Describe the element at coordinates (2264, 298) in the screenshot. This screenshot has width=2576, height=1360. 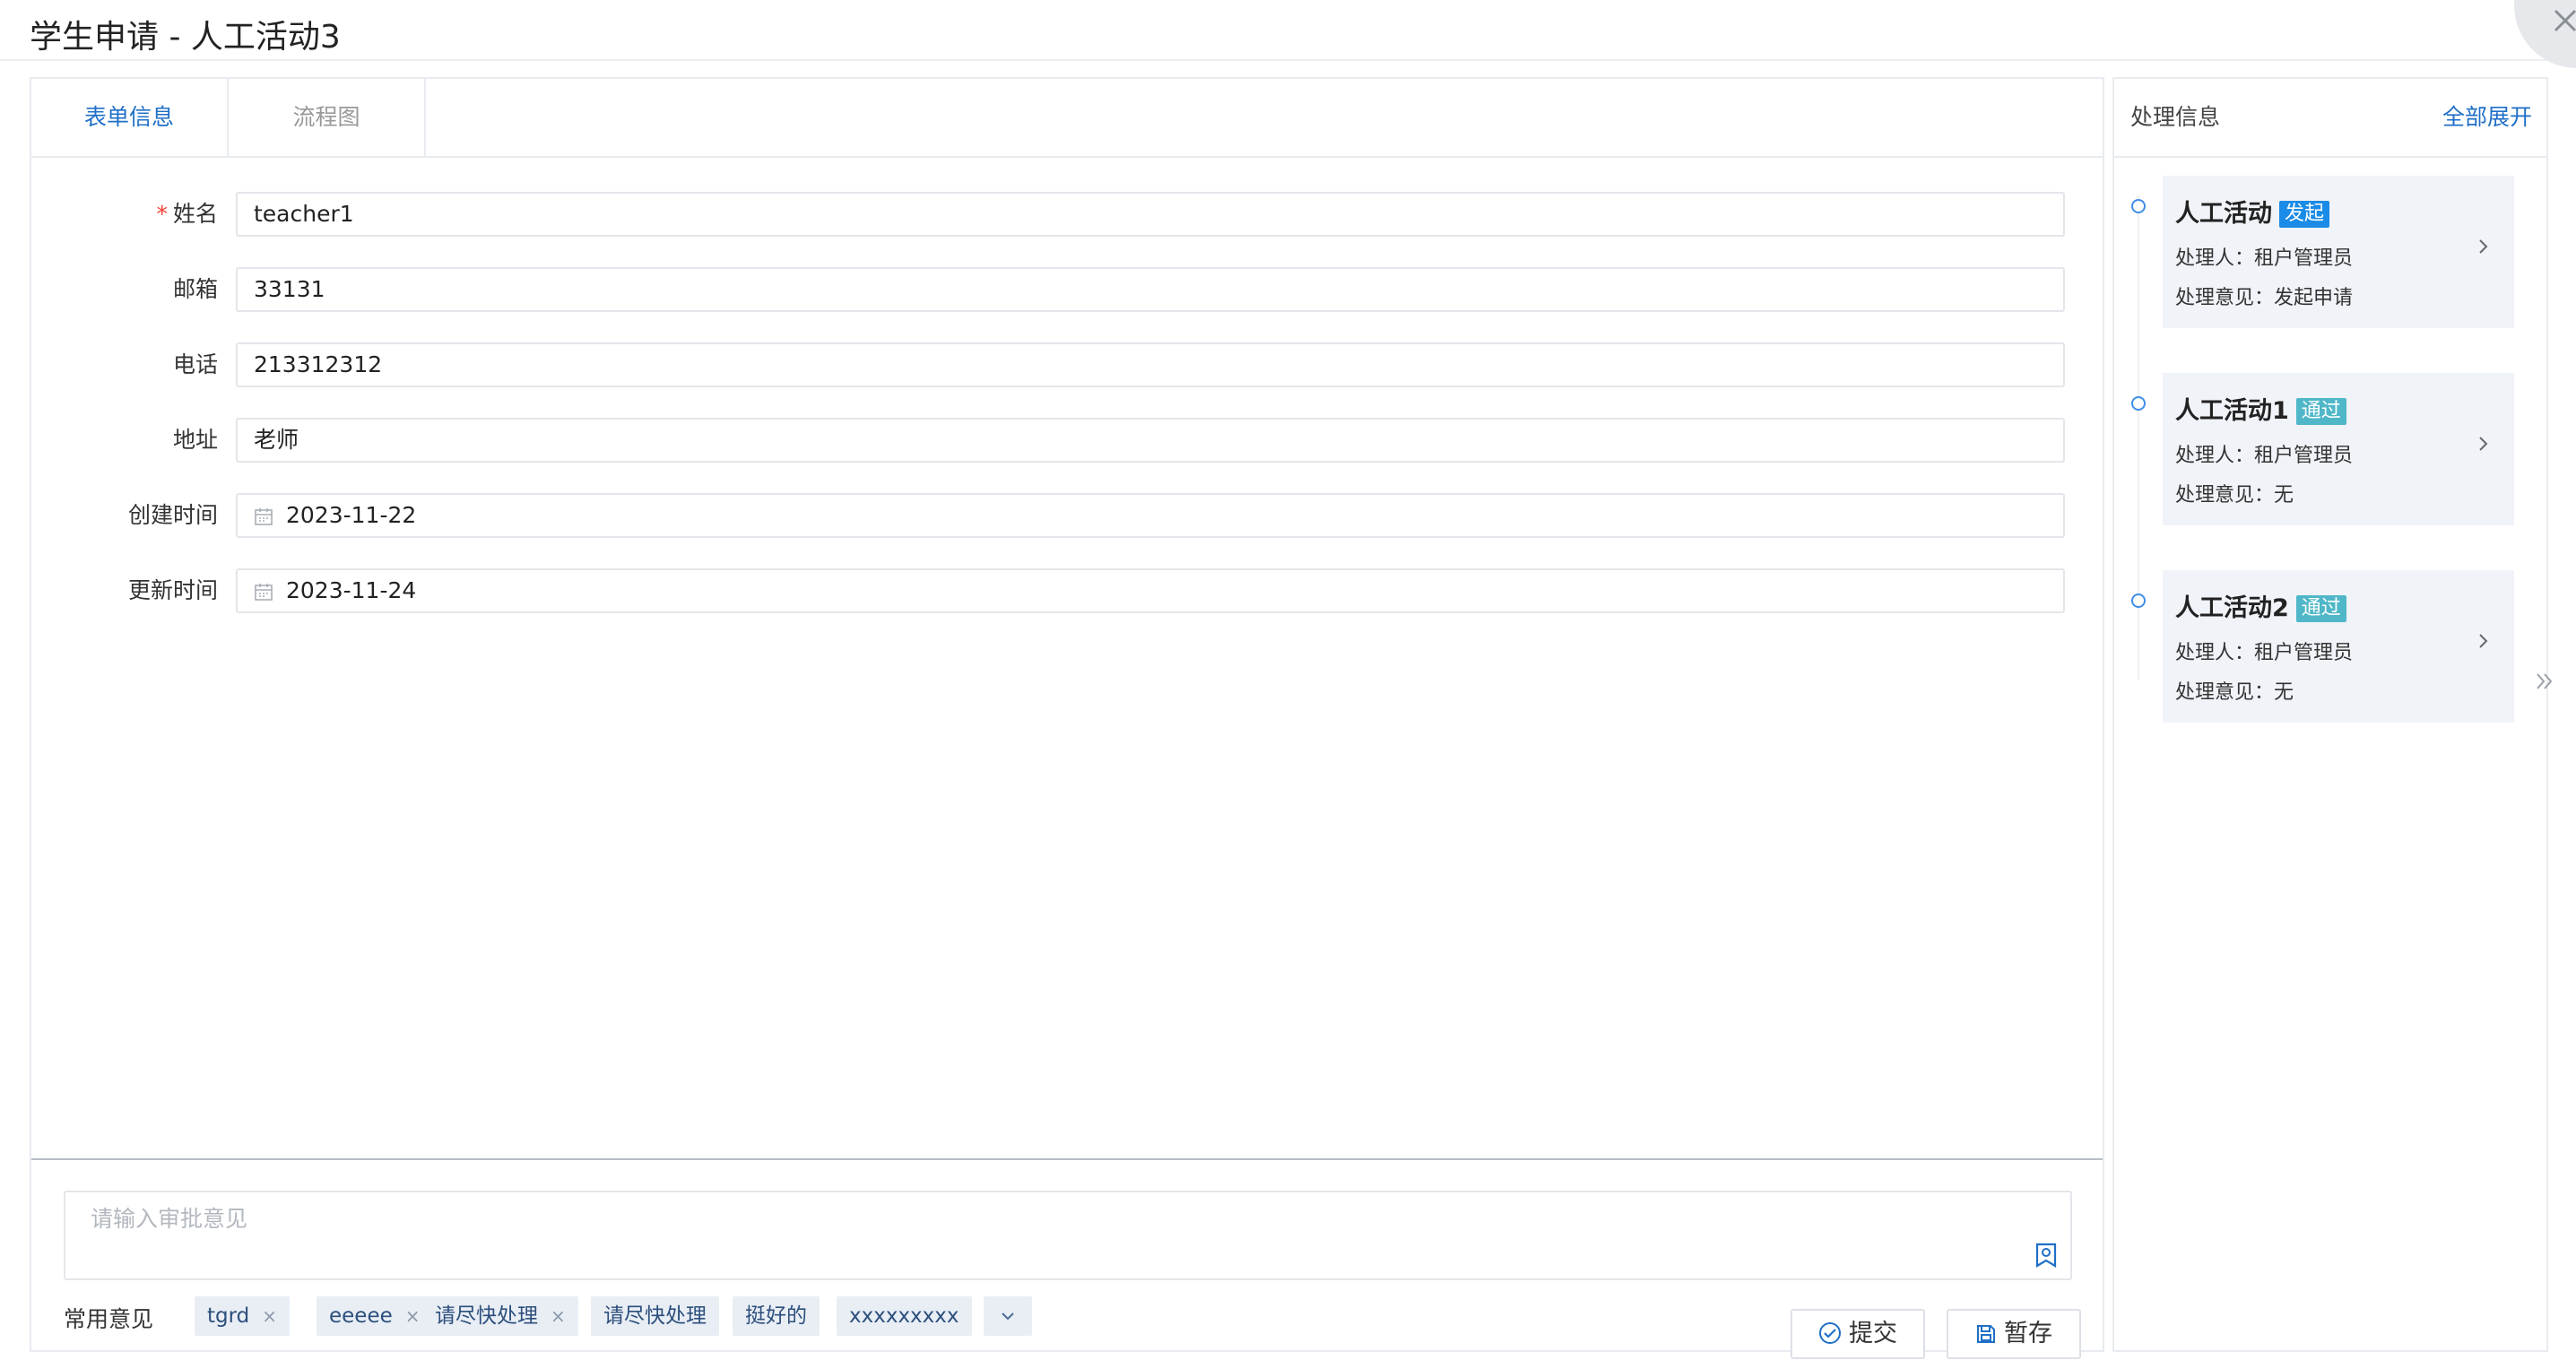
I see `record-opinion: 处理意见：发起申请` at that location.